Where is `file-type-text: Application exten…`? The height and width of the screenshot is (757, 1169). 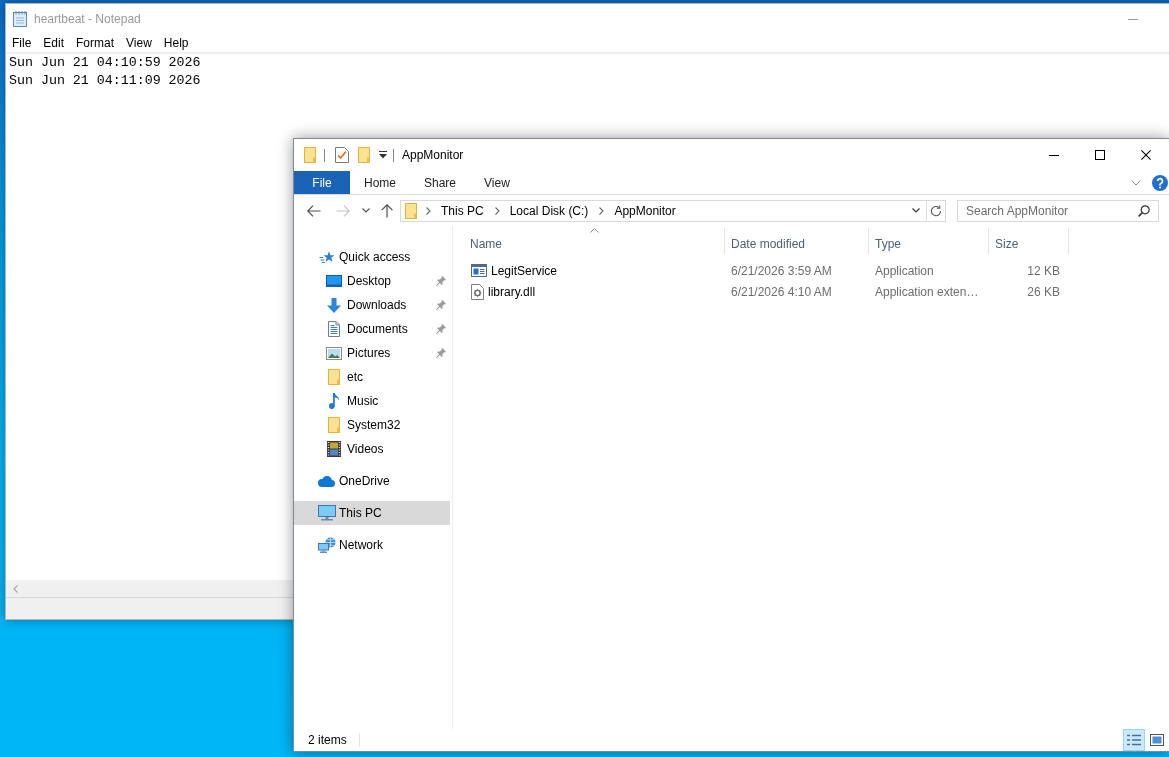
file-type-text: Application exten… is located at coordinates (927, 291).